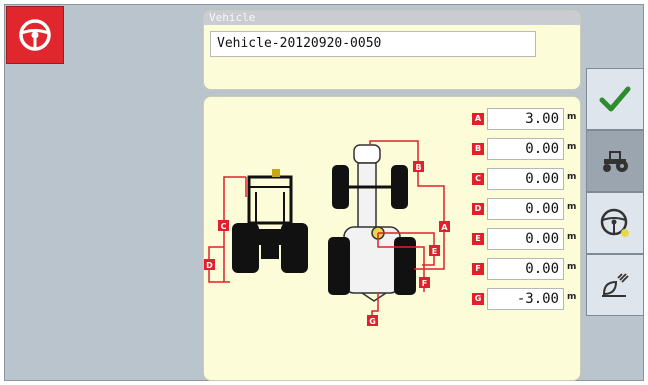  I want to click on dimension-a-input: 3.00, so click(525, 119).